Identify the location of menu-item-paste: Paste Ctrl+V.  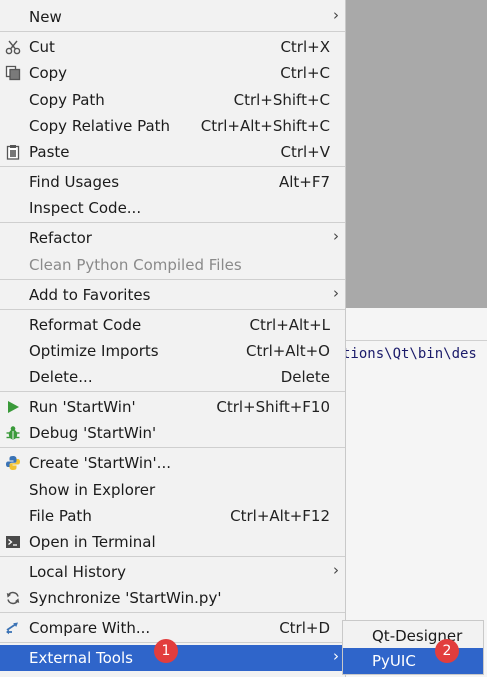
(172, 152).